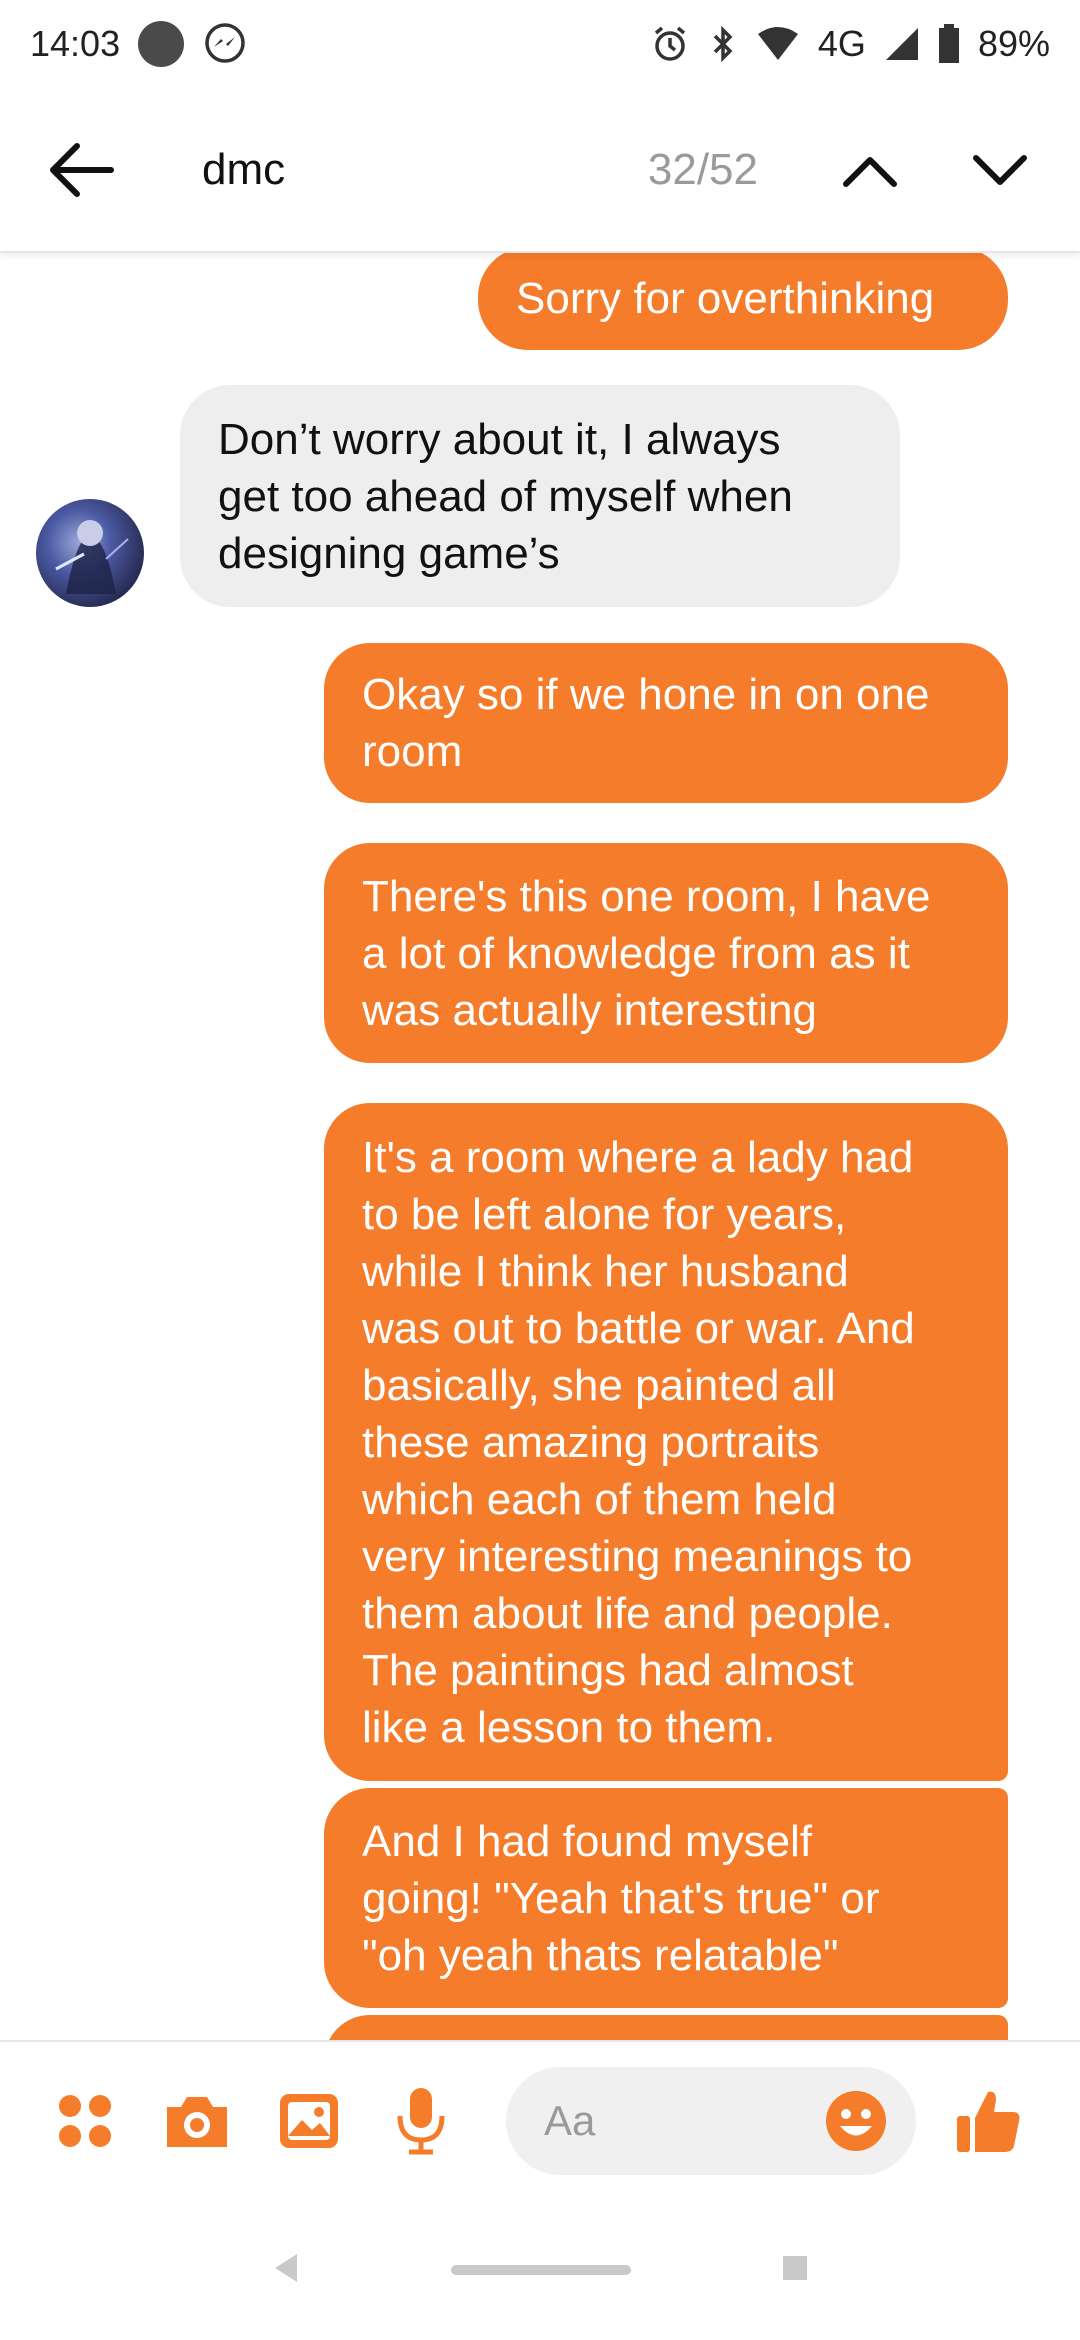  Describe the element at coordinates (670, 44) in the screenshot. I see `alarm-icon` at that location.